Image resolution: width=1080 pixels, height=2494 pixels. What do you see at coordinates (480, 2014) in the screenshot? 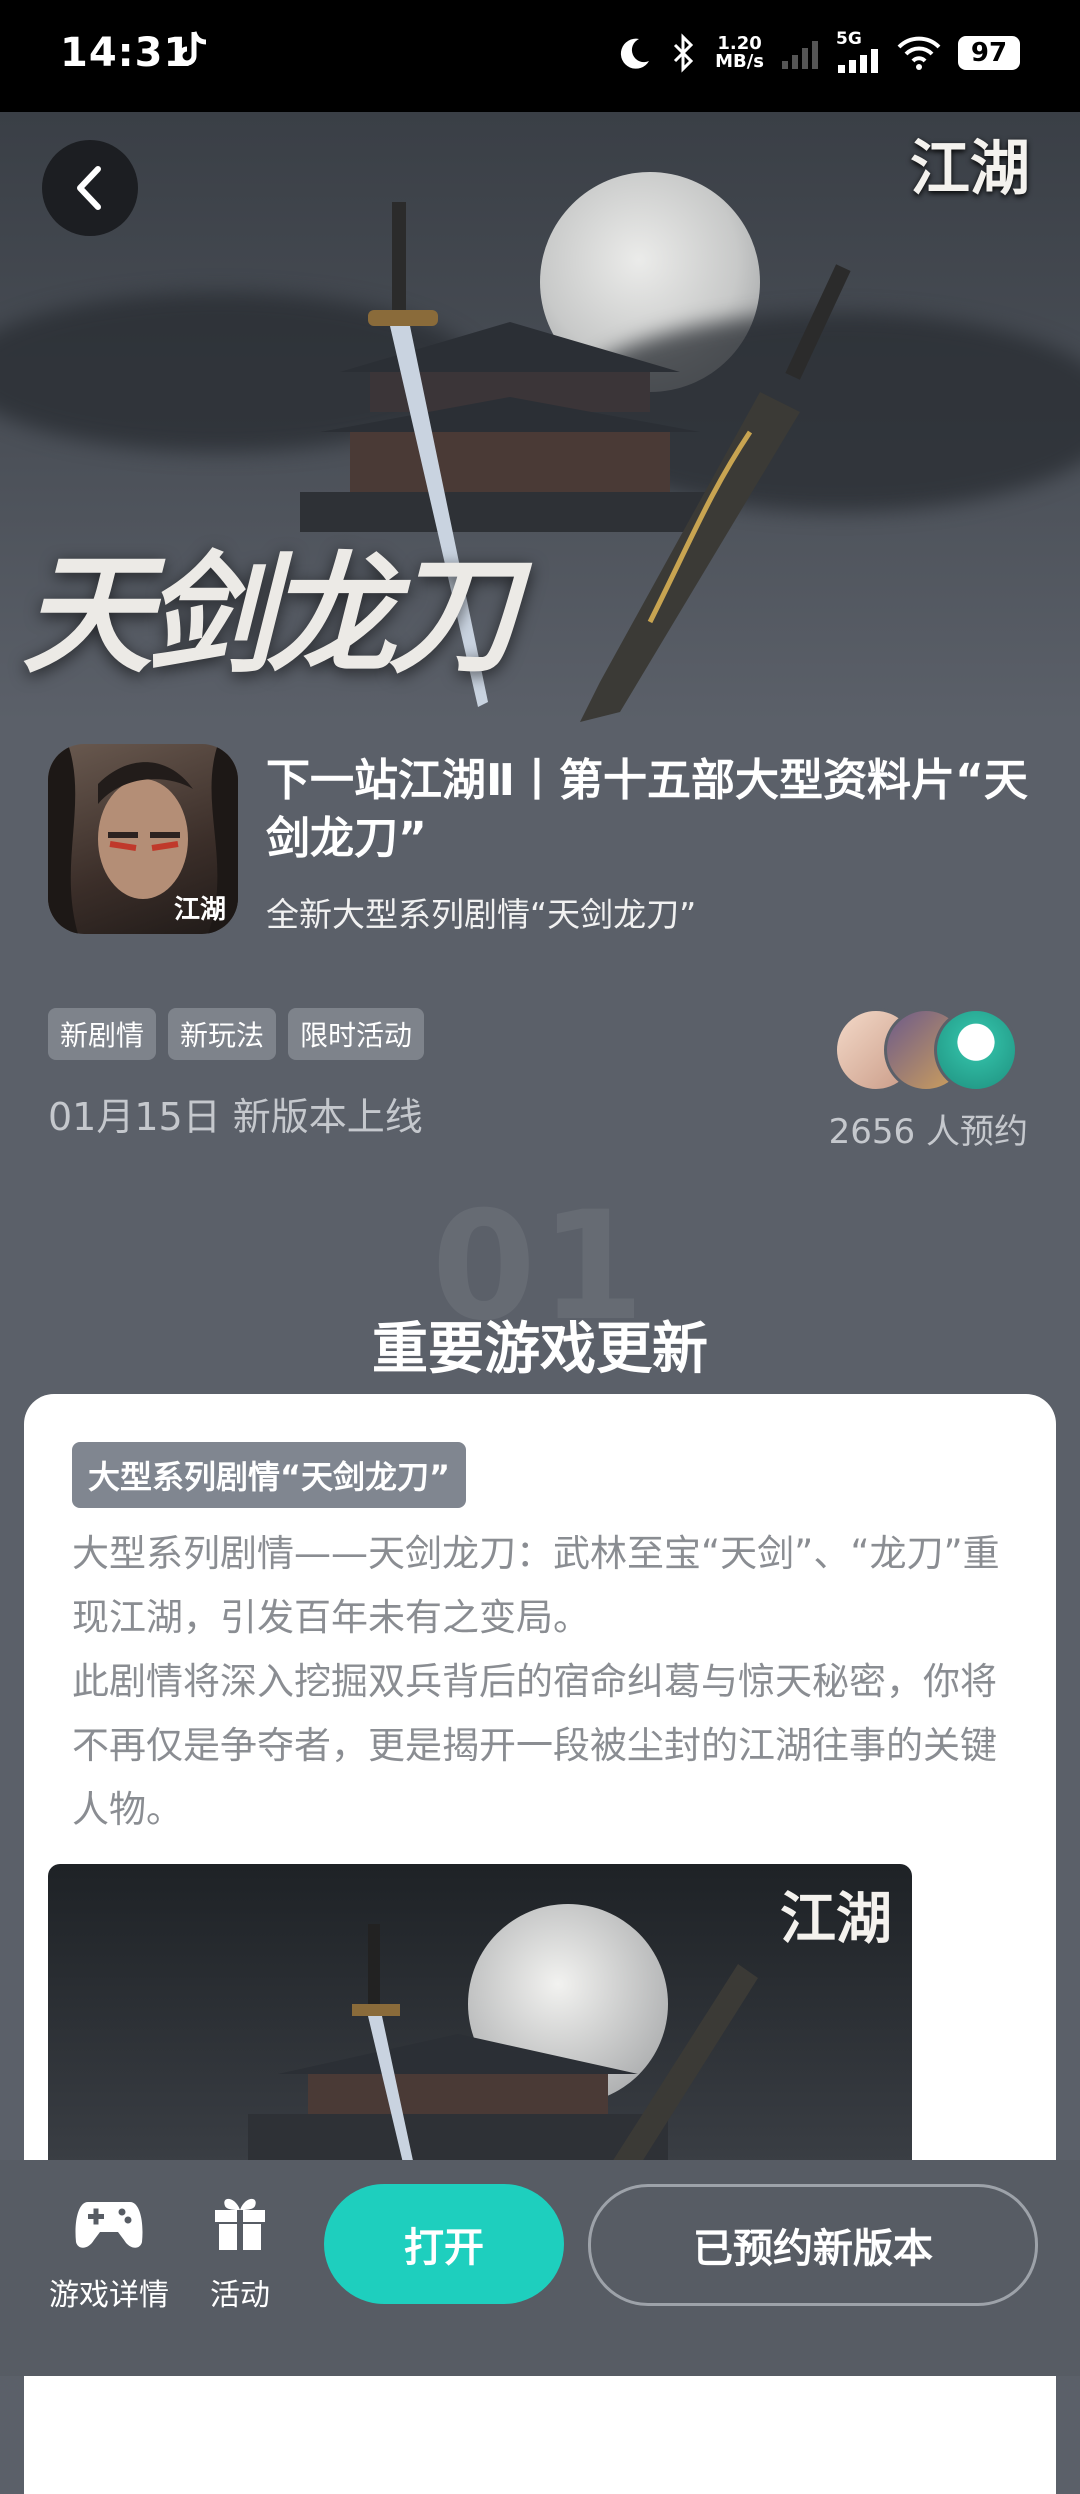
I see `card-image: 江湖` at bounding box center [480, 2014].